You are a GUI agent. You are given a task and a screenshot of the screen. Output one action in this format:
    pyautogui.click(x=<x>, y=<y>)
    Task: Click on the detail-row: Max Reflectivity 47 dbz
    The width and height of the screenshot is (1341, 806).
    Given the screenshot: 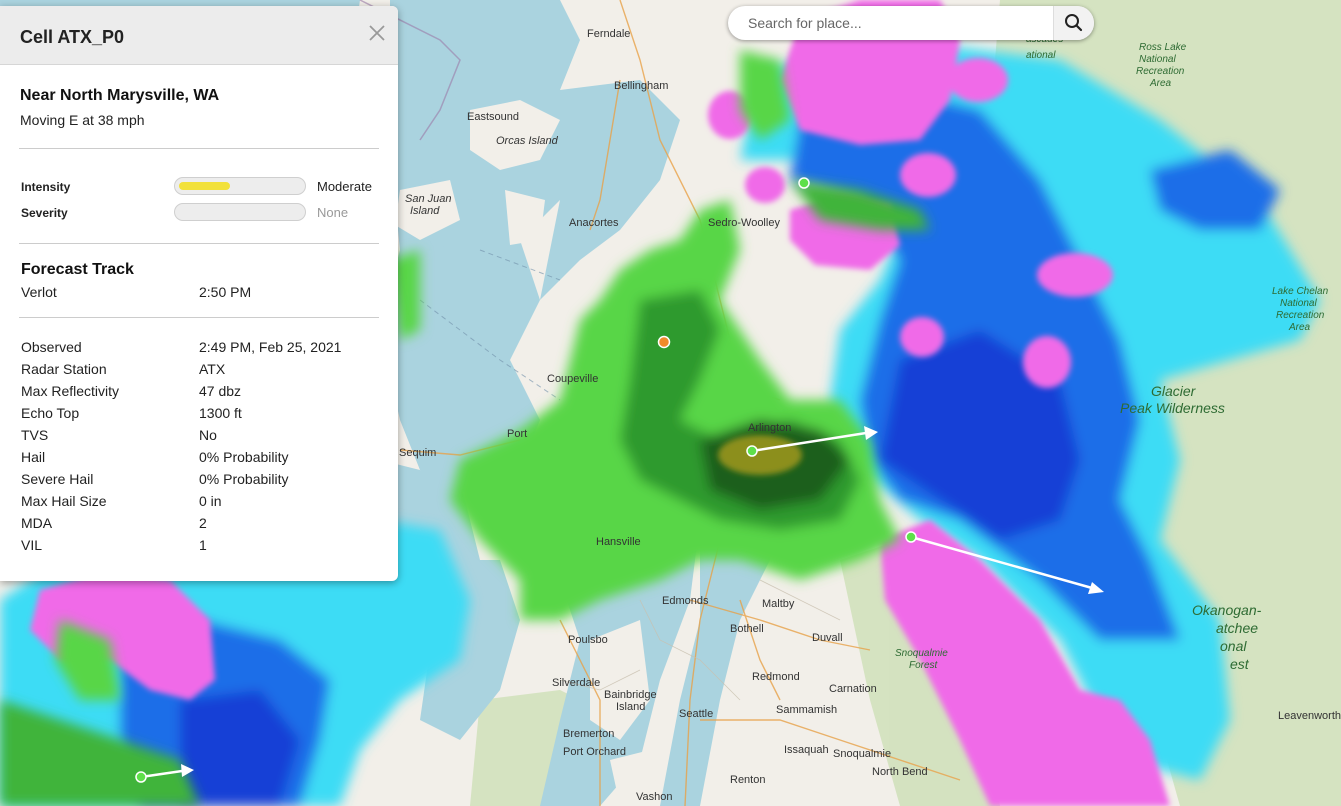 What is the action you would take?
    pyautogui.click(x=199, y=391)
    